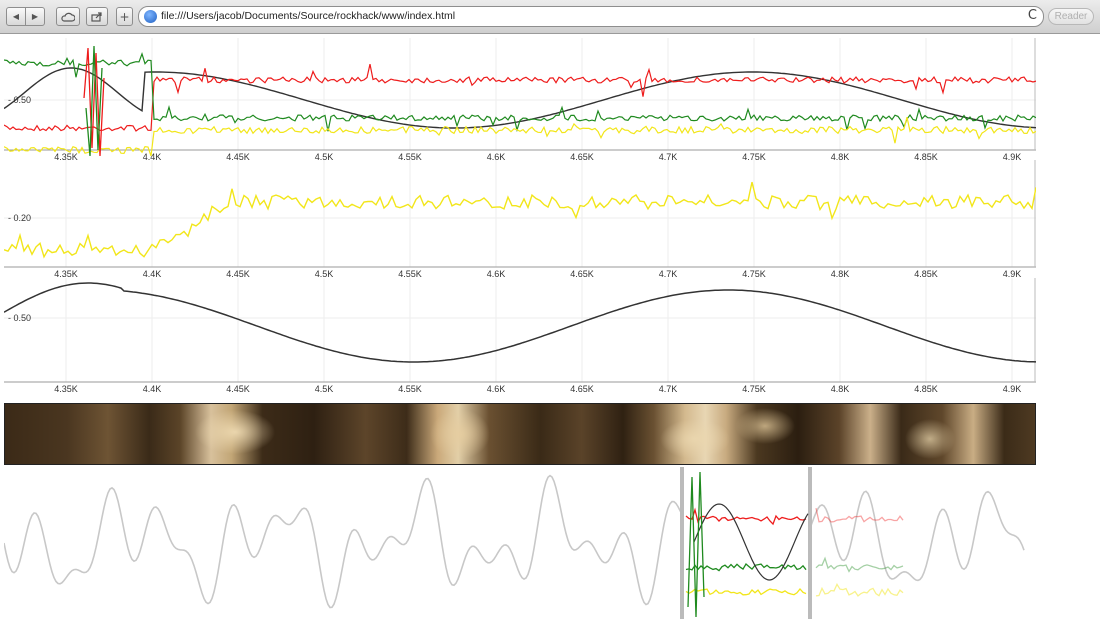  What do you see at coordinates (810, 543) in the screenshot?
I see `selection-right-handle` at bounding box center [810, 543].